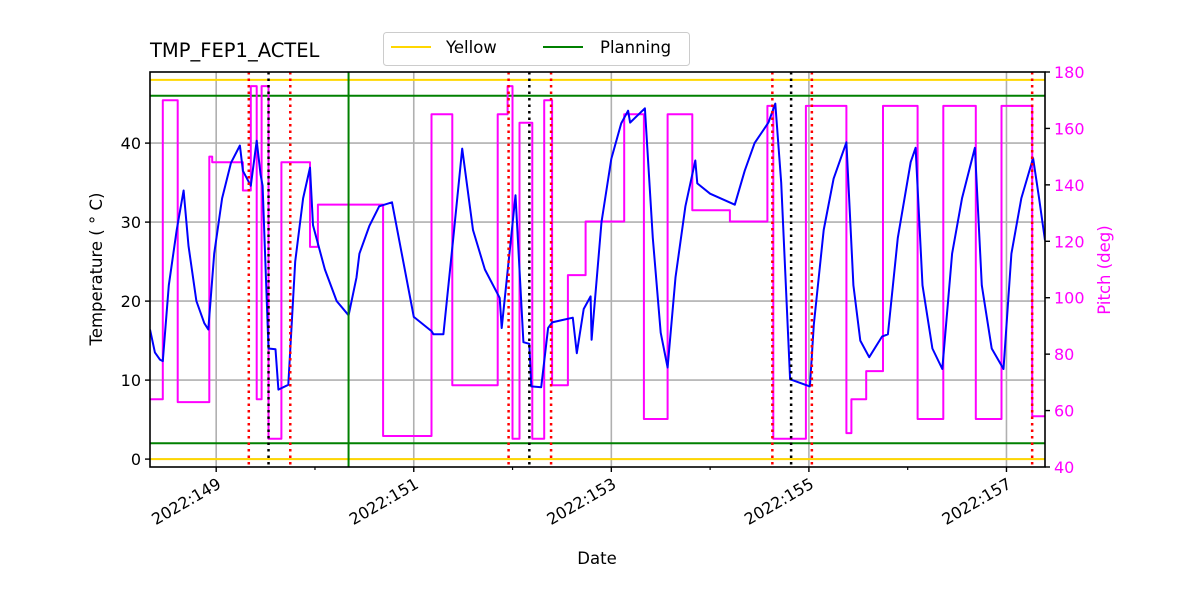  What do you see at coordinates (96, 270) in the screenshot?
I see `y-axis-label: Temperature ( ° C)` at bounding box center [96, 270].